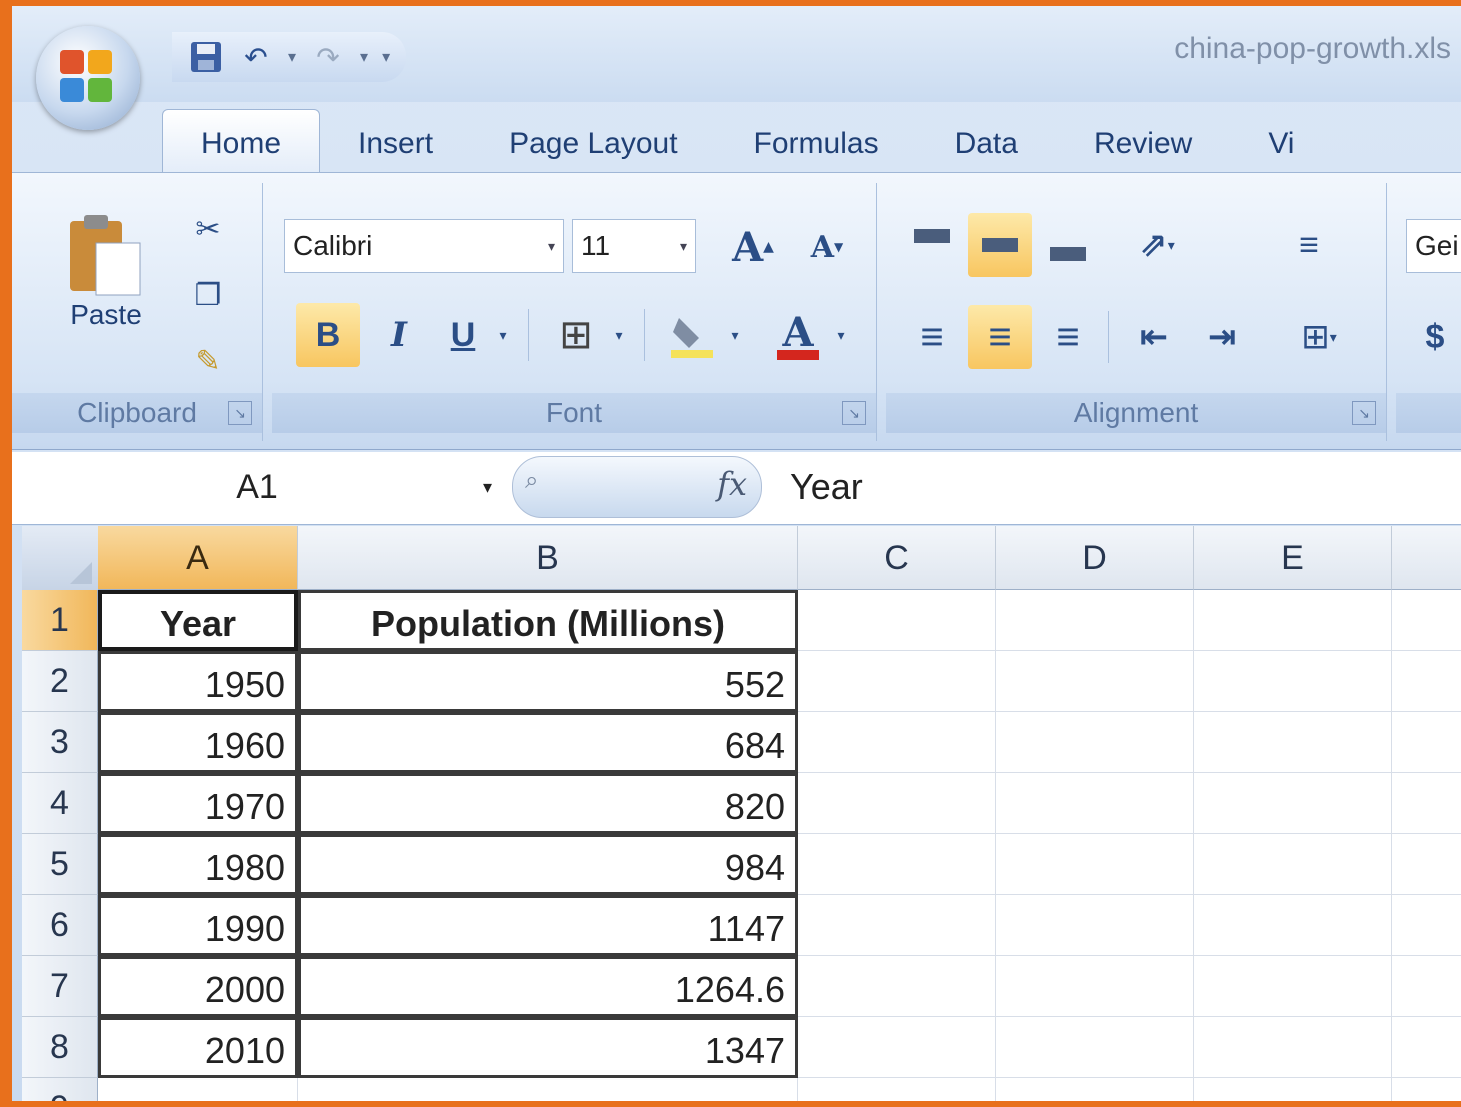 The image size is (1461, 1107). Describe the element at coordinates (548, 742) in the screenshot. I see `data-cell: 684` at that location.